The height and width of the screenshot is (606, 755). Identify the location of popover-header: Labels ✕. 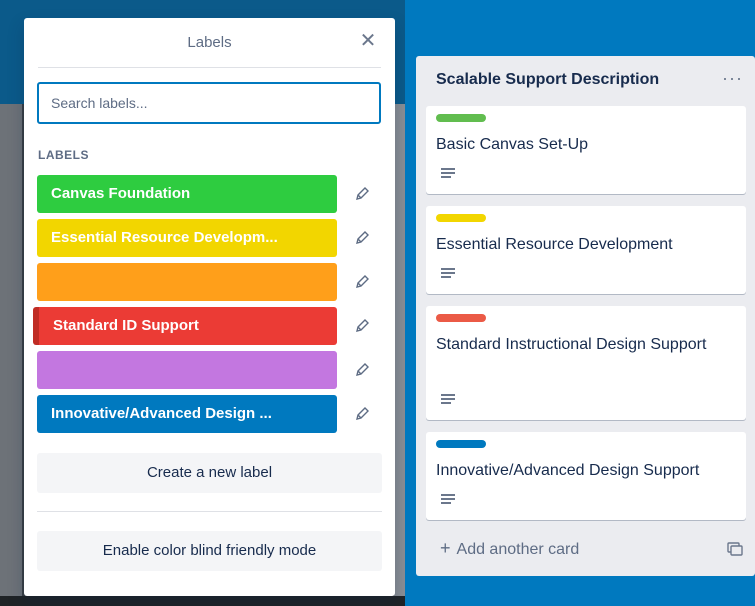
(209, 43).